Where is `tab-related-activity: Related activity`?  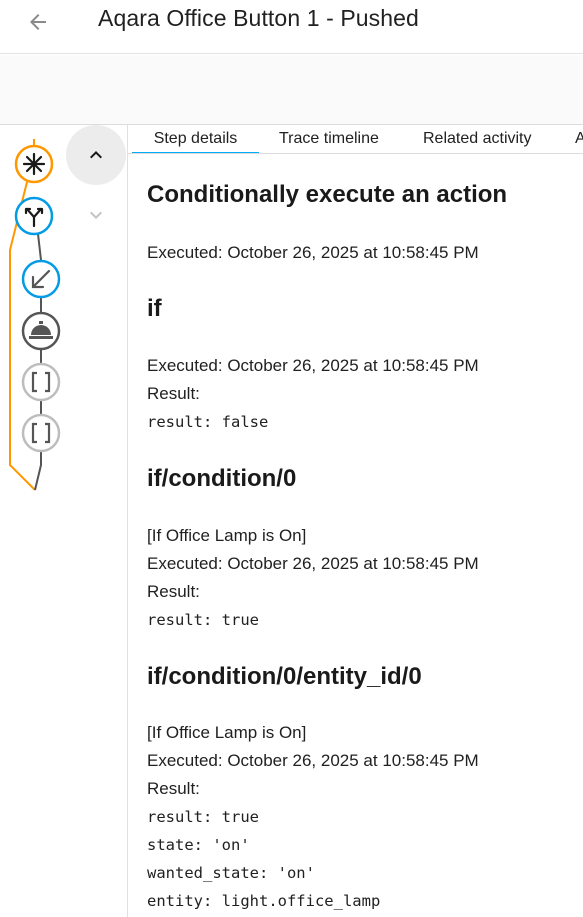
tab-related-activity: Related activity is located at coordinates (477, 139).